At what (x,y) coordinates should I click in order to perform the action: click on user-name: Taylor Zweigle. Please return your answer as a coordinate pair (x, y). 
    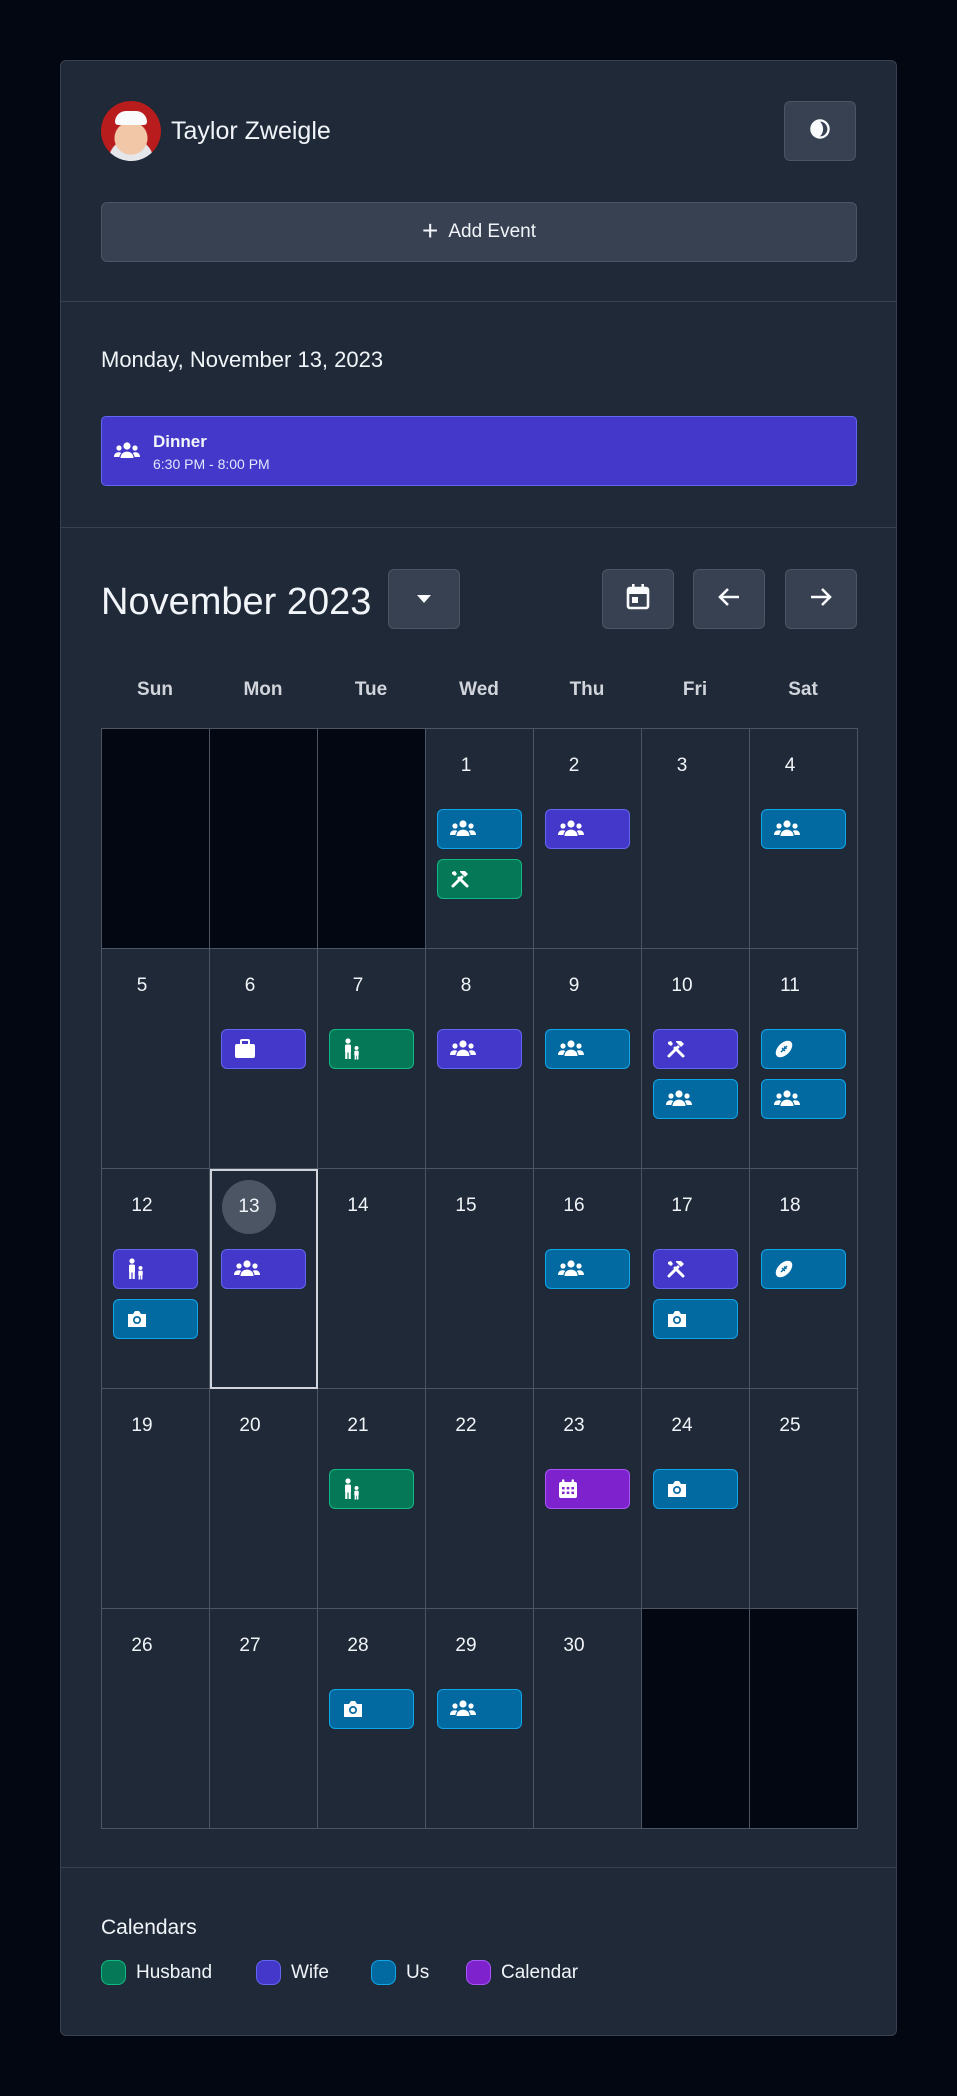
    Looking at the image, I should click on (251, 131).